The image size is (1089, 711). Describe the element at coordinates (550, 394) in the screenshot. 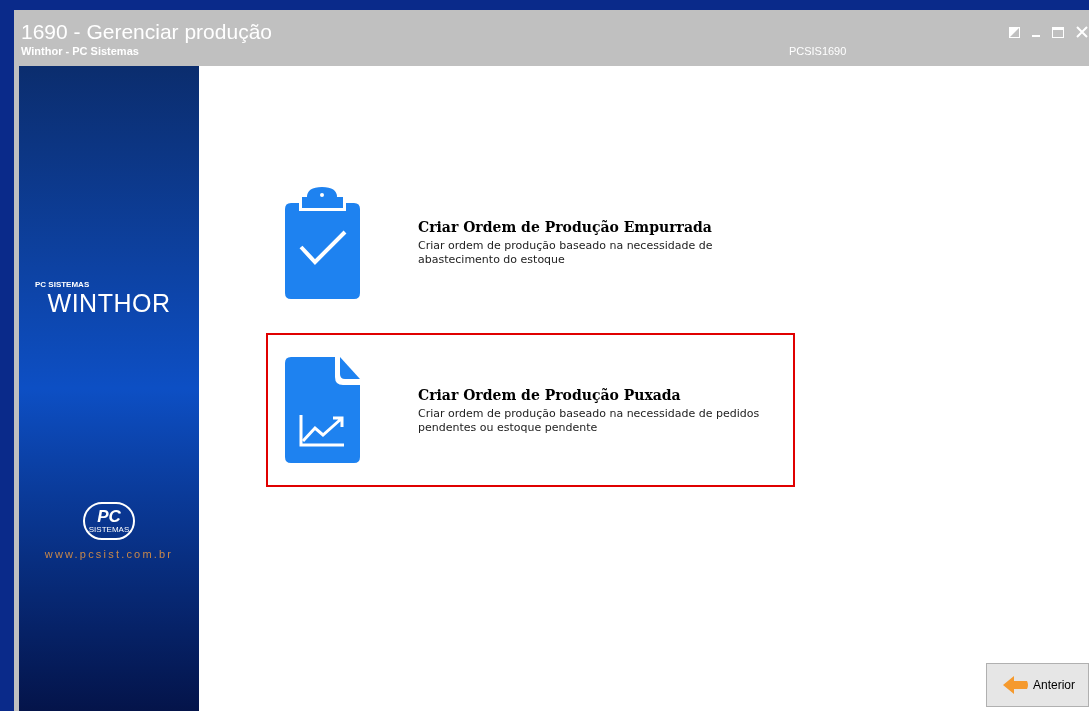

I see `option-title: Criar Ordem de Produção Puxada` at that location.